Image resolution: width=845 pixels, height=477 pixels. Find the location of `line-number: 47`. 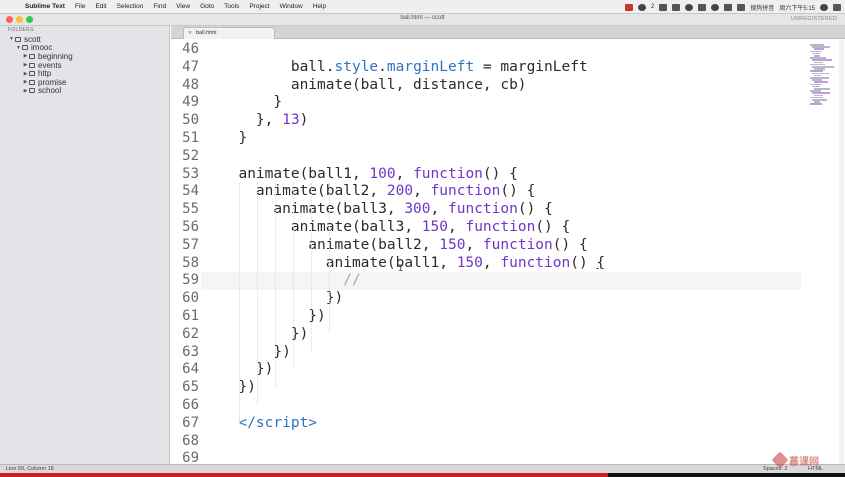

line-number: 47 is located at coordinates (190, 66).